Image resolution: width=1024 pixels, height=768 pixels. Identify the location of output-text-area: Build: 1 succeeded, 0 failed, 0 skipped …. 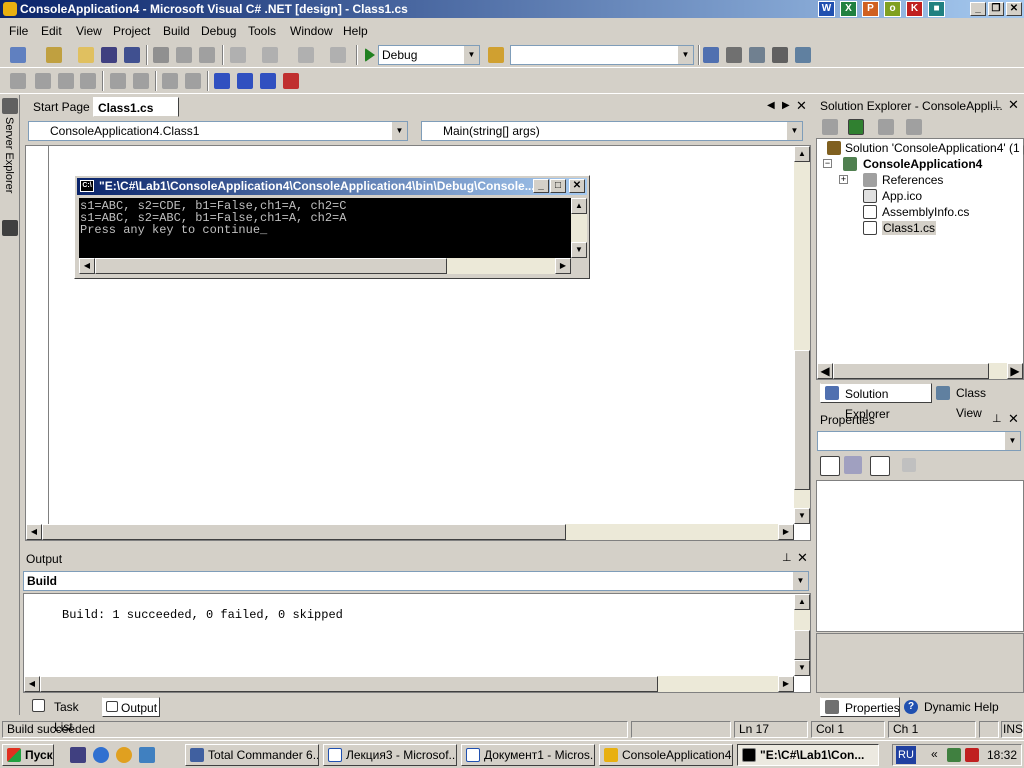
(417, 643).